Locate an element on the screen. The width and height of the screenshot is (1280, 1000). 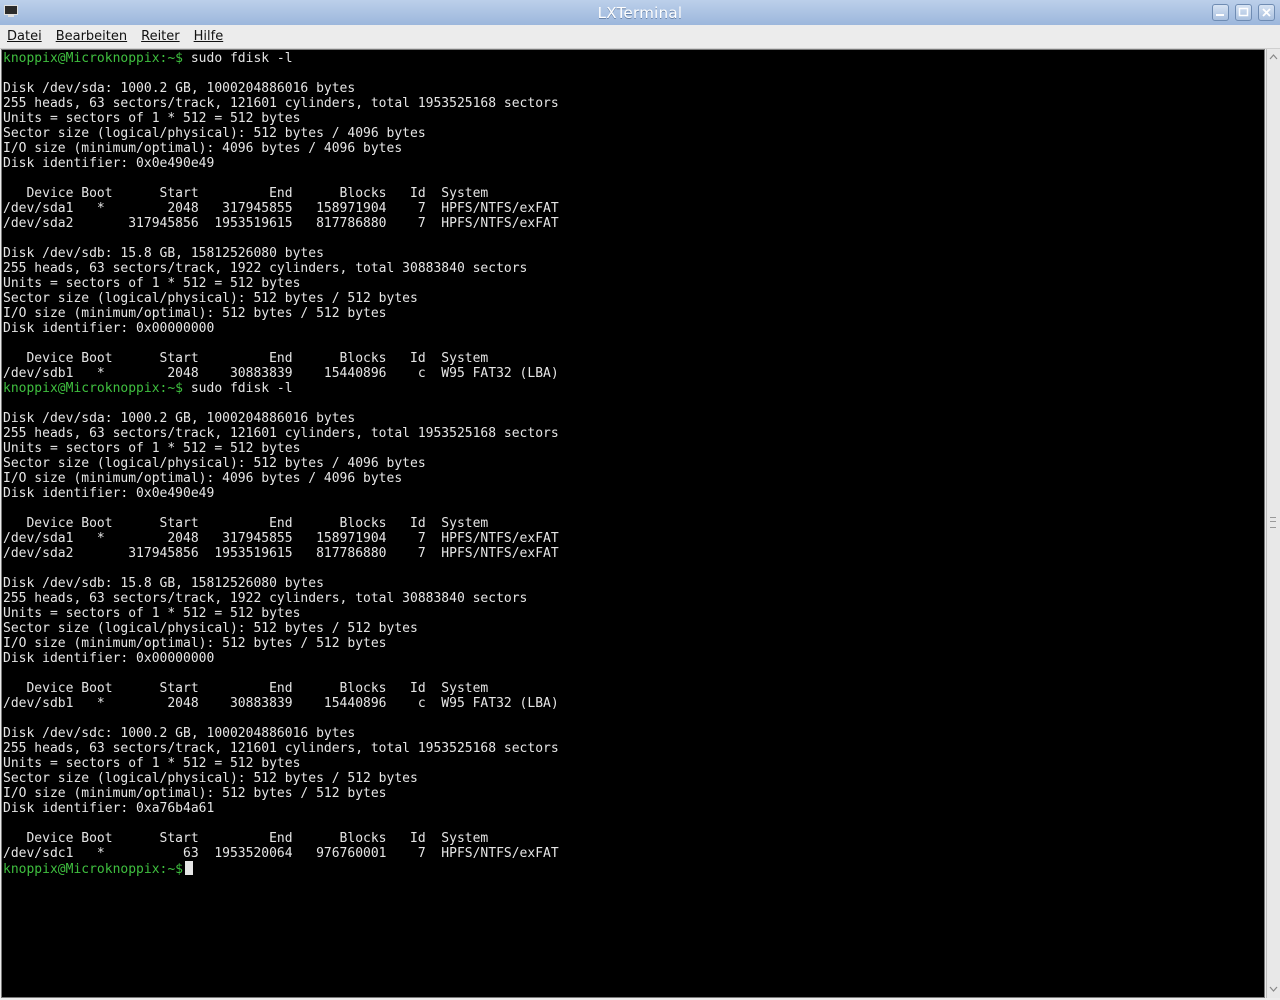
maximize-button is located at coordinates (1243, 12).